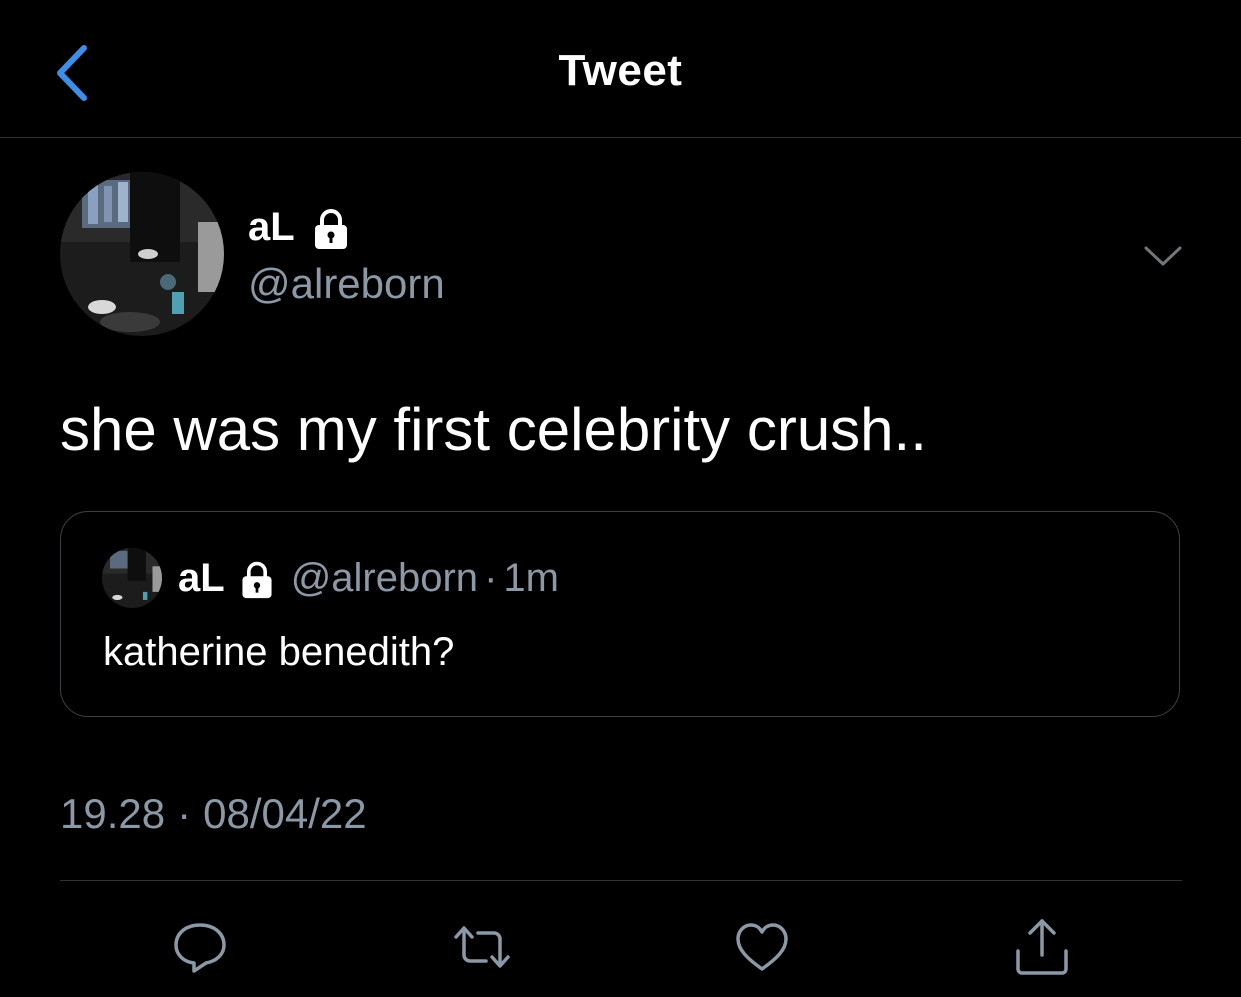 The height and width of the screenshot is (997, 1241). I want to click on quote-handle: @alreborn, so click(384, 578).